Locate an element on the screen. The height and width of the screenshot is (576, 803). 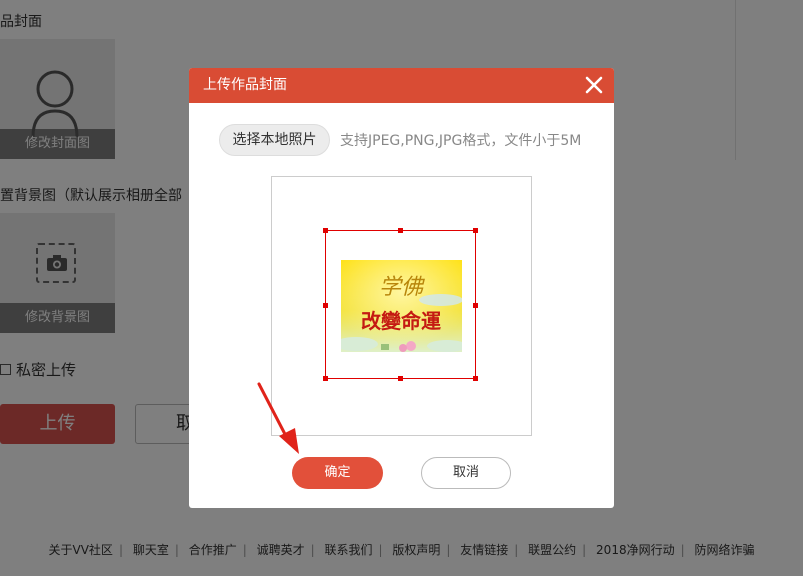
cancel-button: 取消 is located at coordinates (466, 473).